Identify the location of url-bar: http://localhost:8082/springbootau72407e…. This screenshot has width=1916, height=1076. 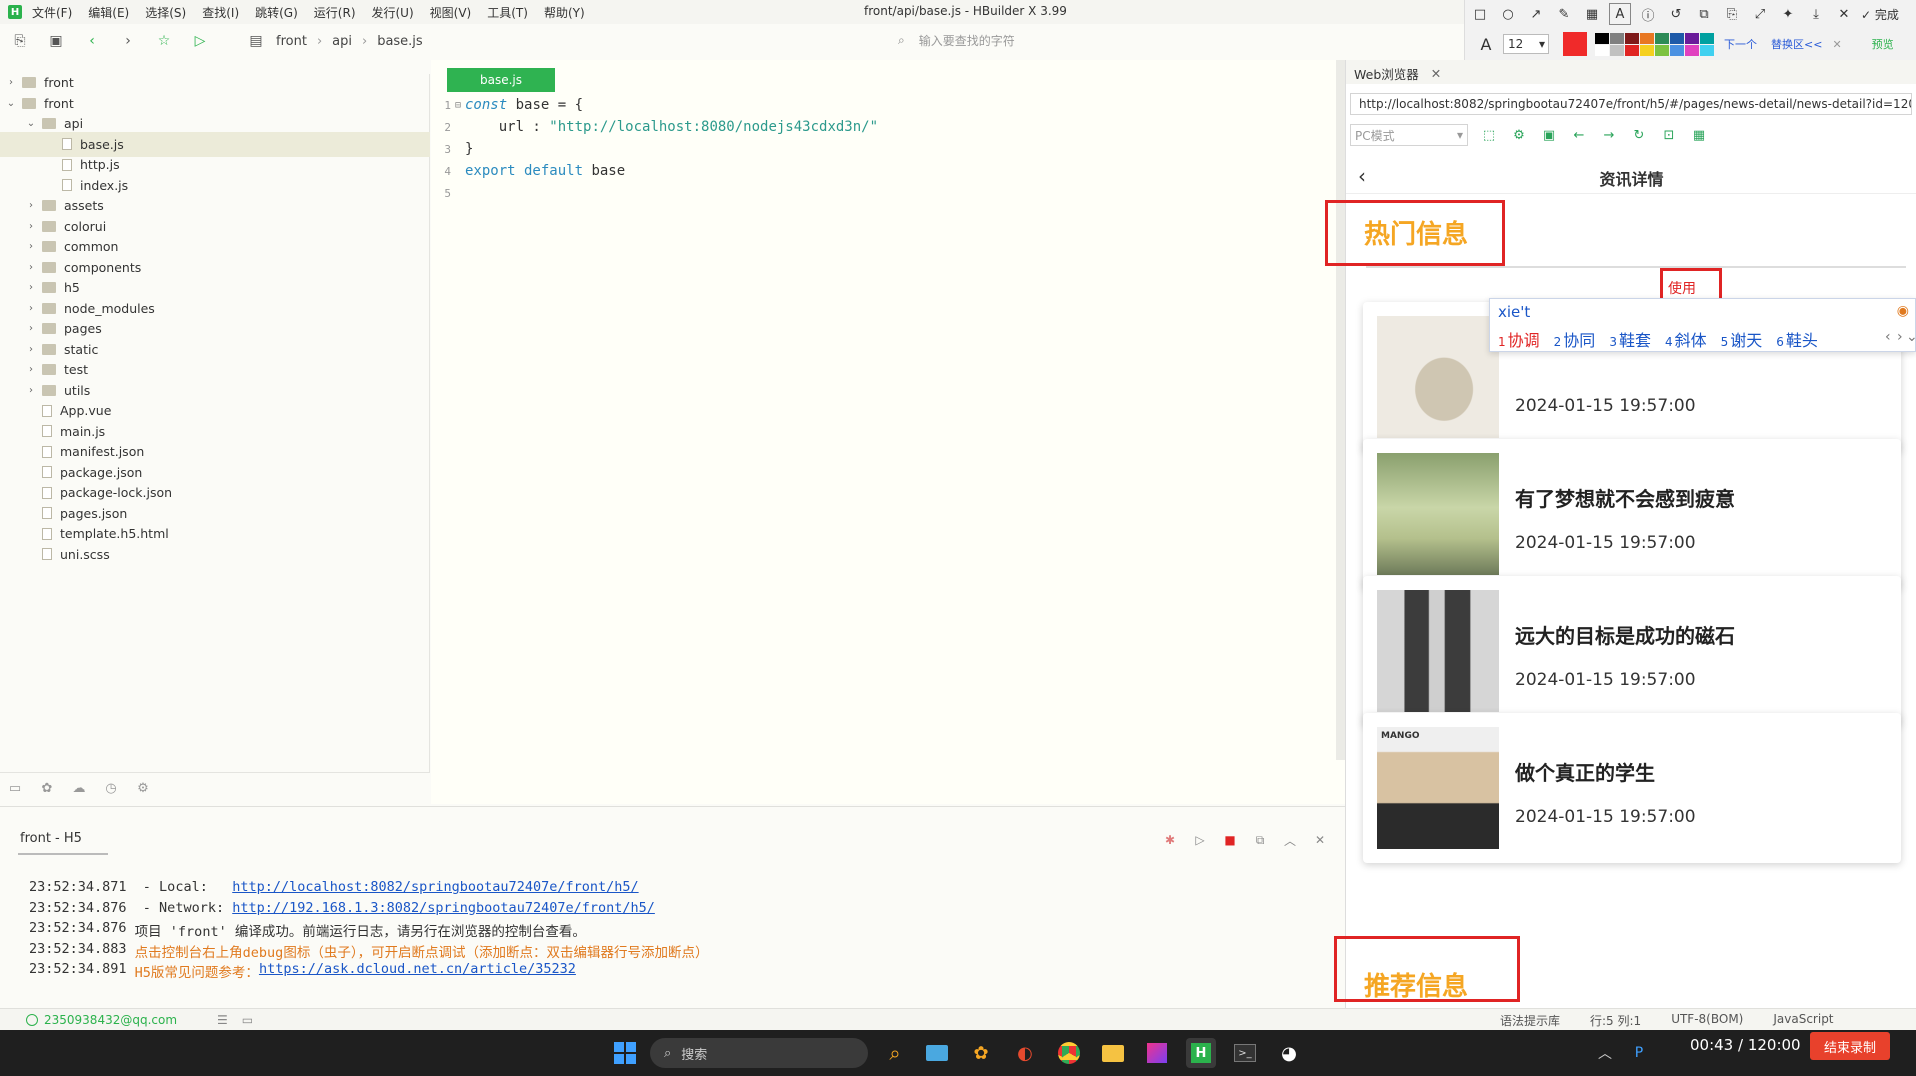
(1631, 104).